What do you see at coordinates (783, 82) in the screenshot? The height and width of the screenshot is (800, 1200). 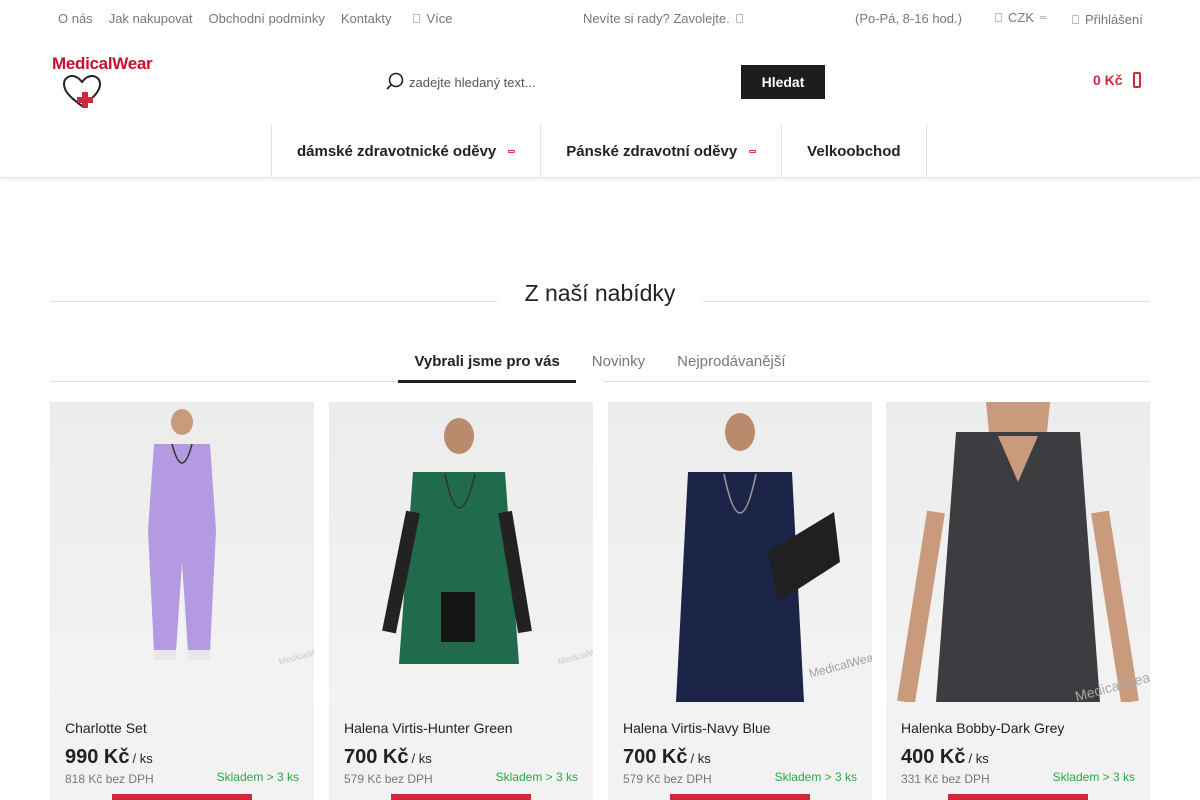 I see `search-button: Hledat` at bounding box center [783, 82].